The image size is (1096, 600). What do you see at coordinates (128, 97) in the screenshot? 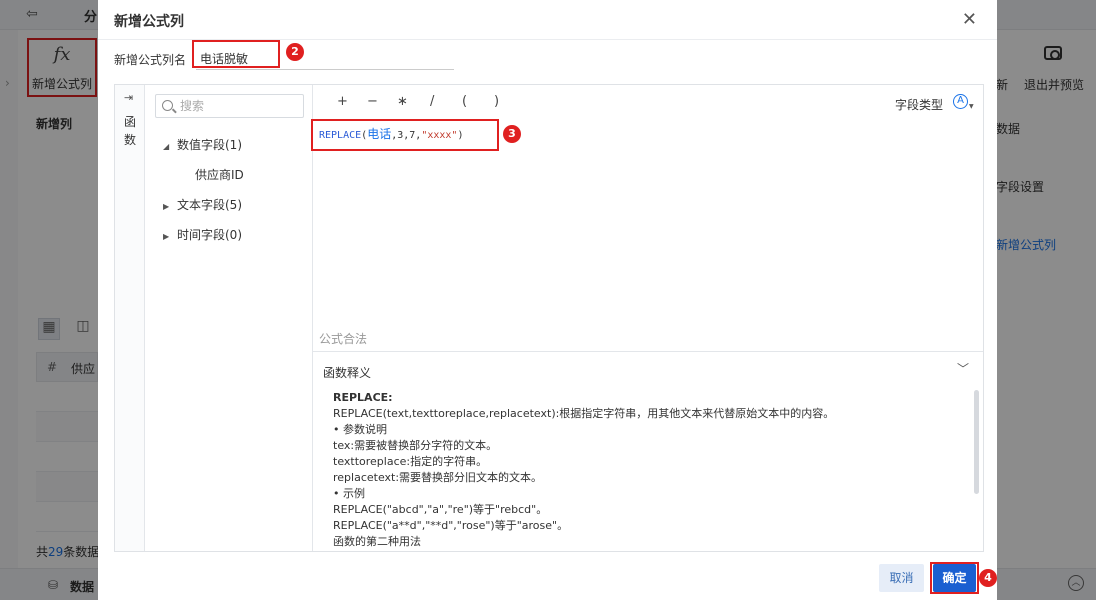
I see `expand-panel-icon: ⇥` at bounding box center [128, 97].